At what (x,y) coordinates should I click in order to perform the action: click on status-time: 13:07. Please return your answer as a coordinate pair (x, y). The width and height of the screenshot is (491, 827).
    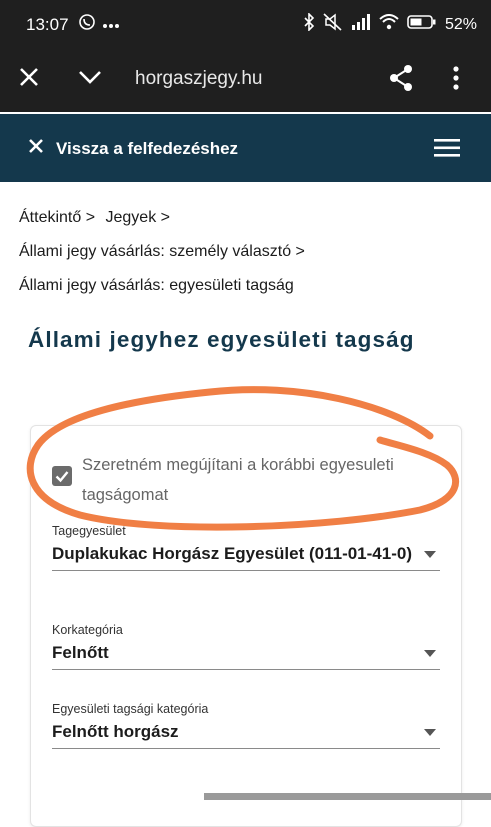
    Looking at the image, I should click on (47, 24).